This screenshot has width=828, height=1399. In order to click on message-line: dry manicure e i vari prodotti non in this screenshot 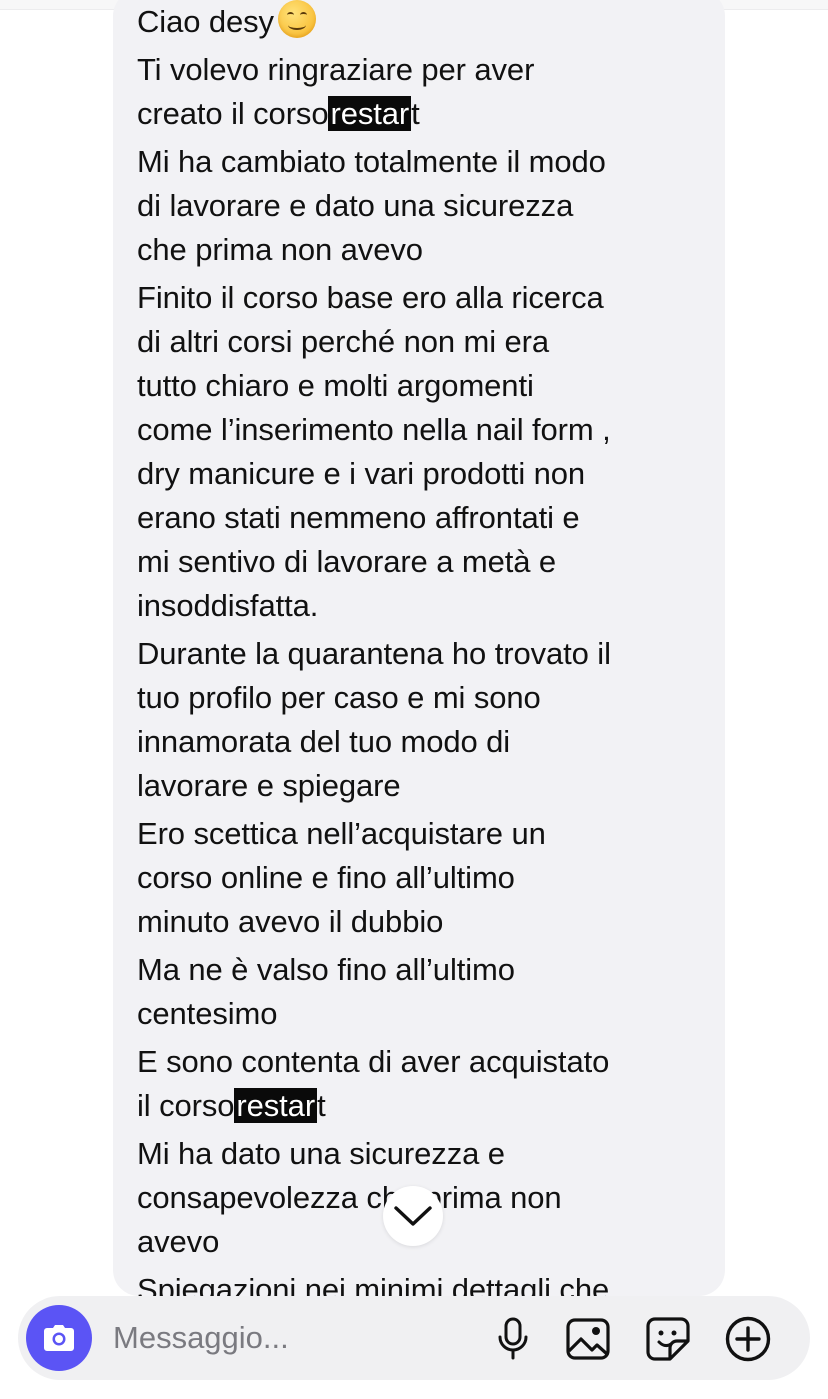, I will do `click(427, 474)`.